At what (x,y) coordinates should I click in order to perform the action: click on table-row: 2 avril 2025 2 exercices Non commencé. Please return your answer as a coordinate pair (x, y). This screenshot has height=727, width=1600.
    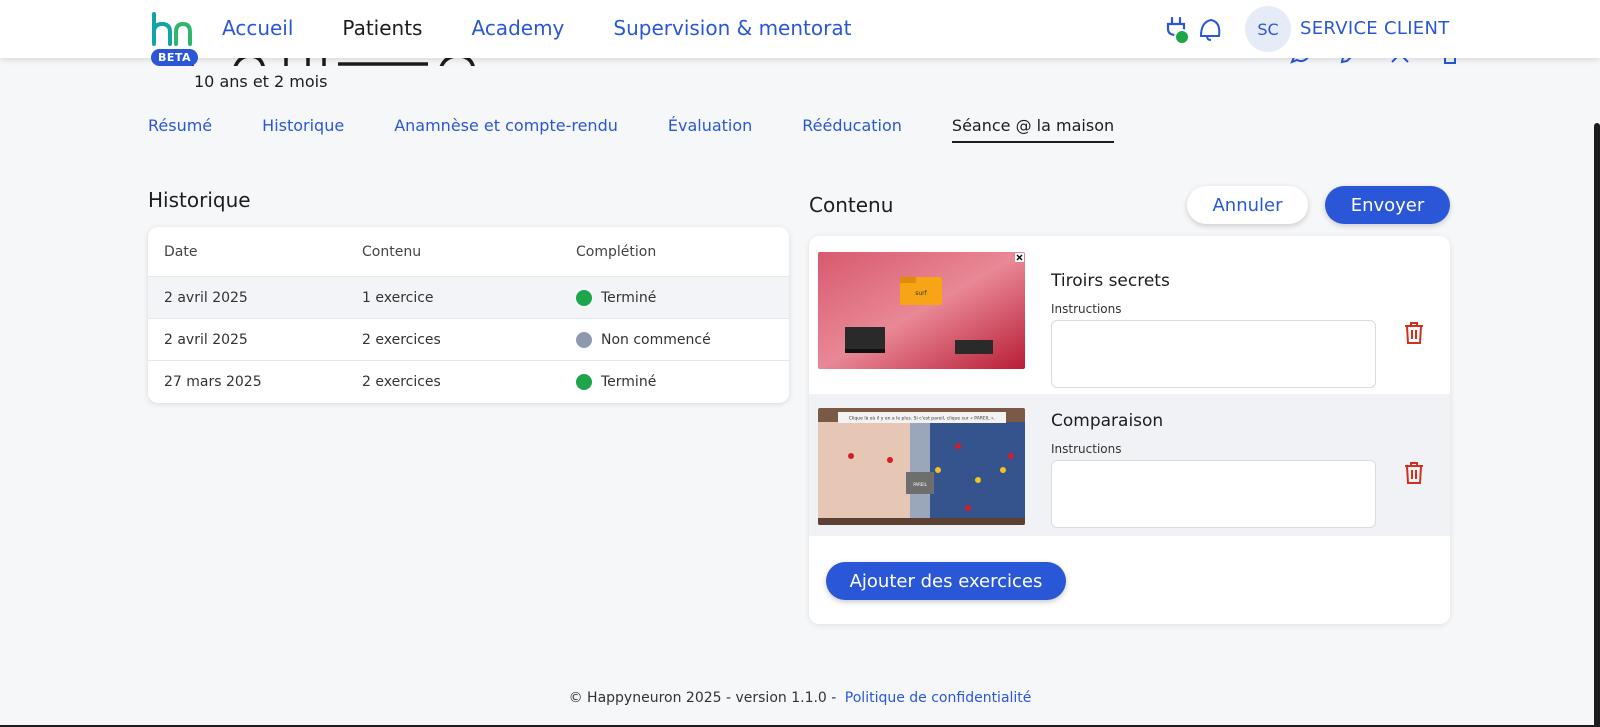
    Looking at the image, I should click on (468, 340).